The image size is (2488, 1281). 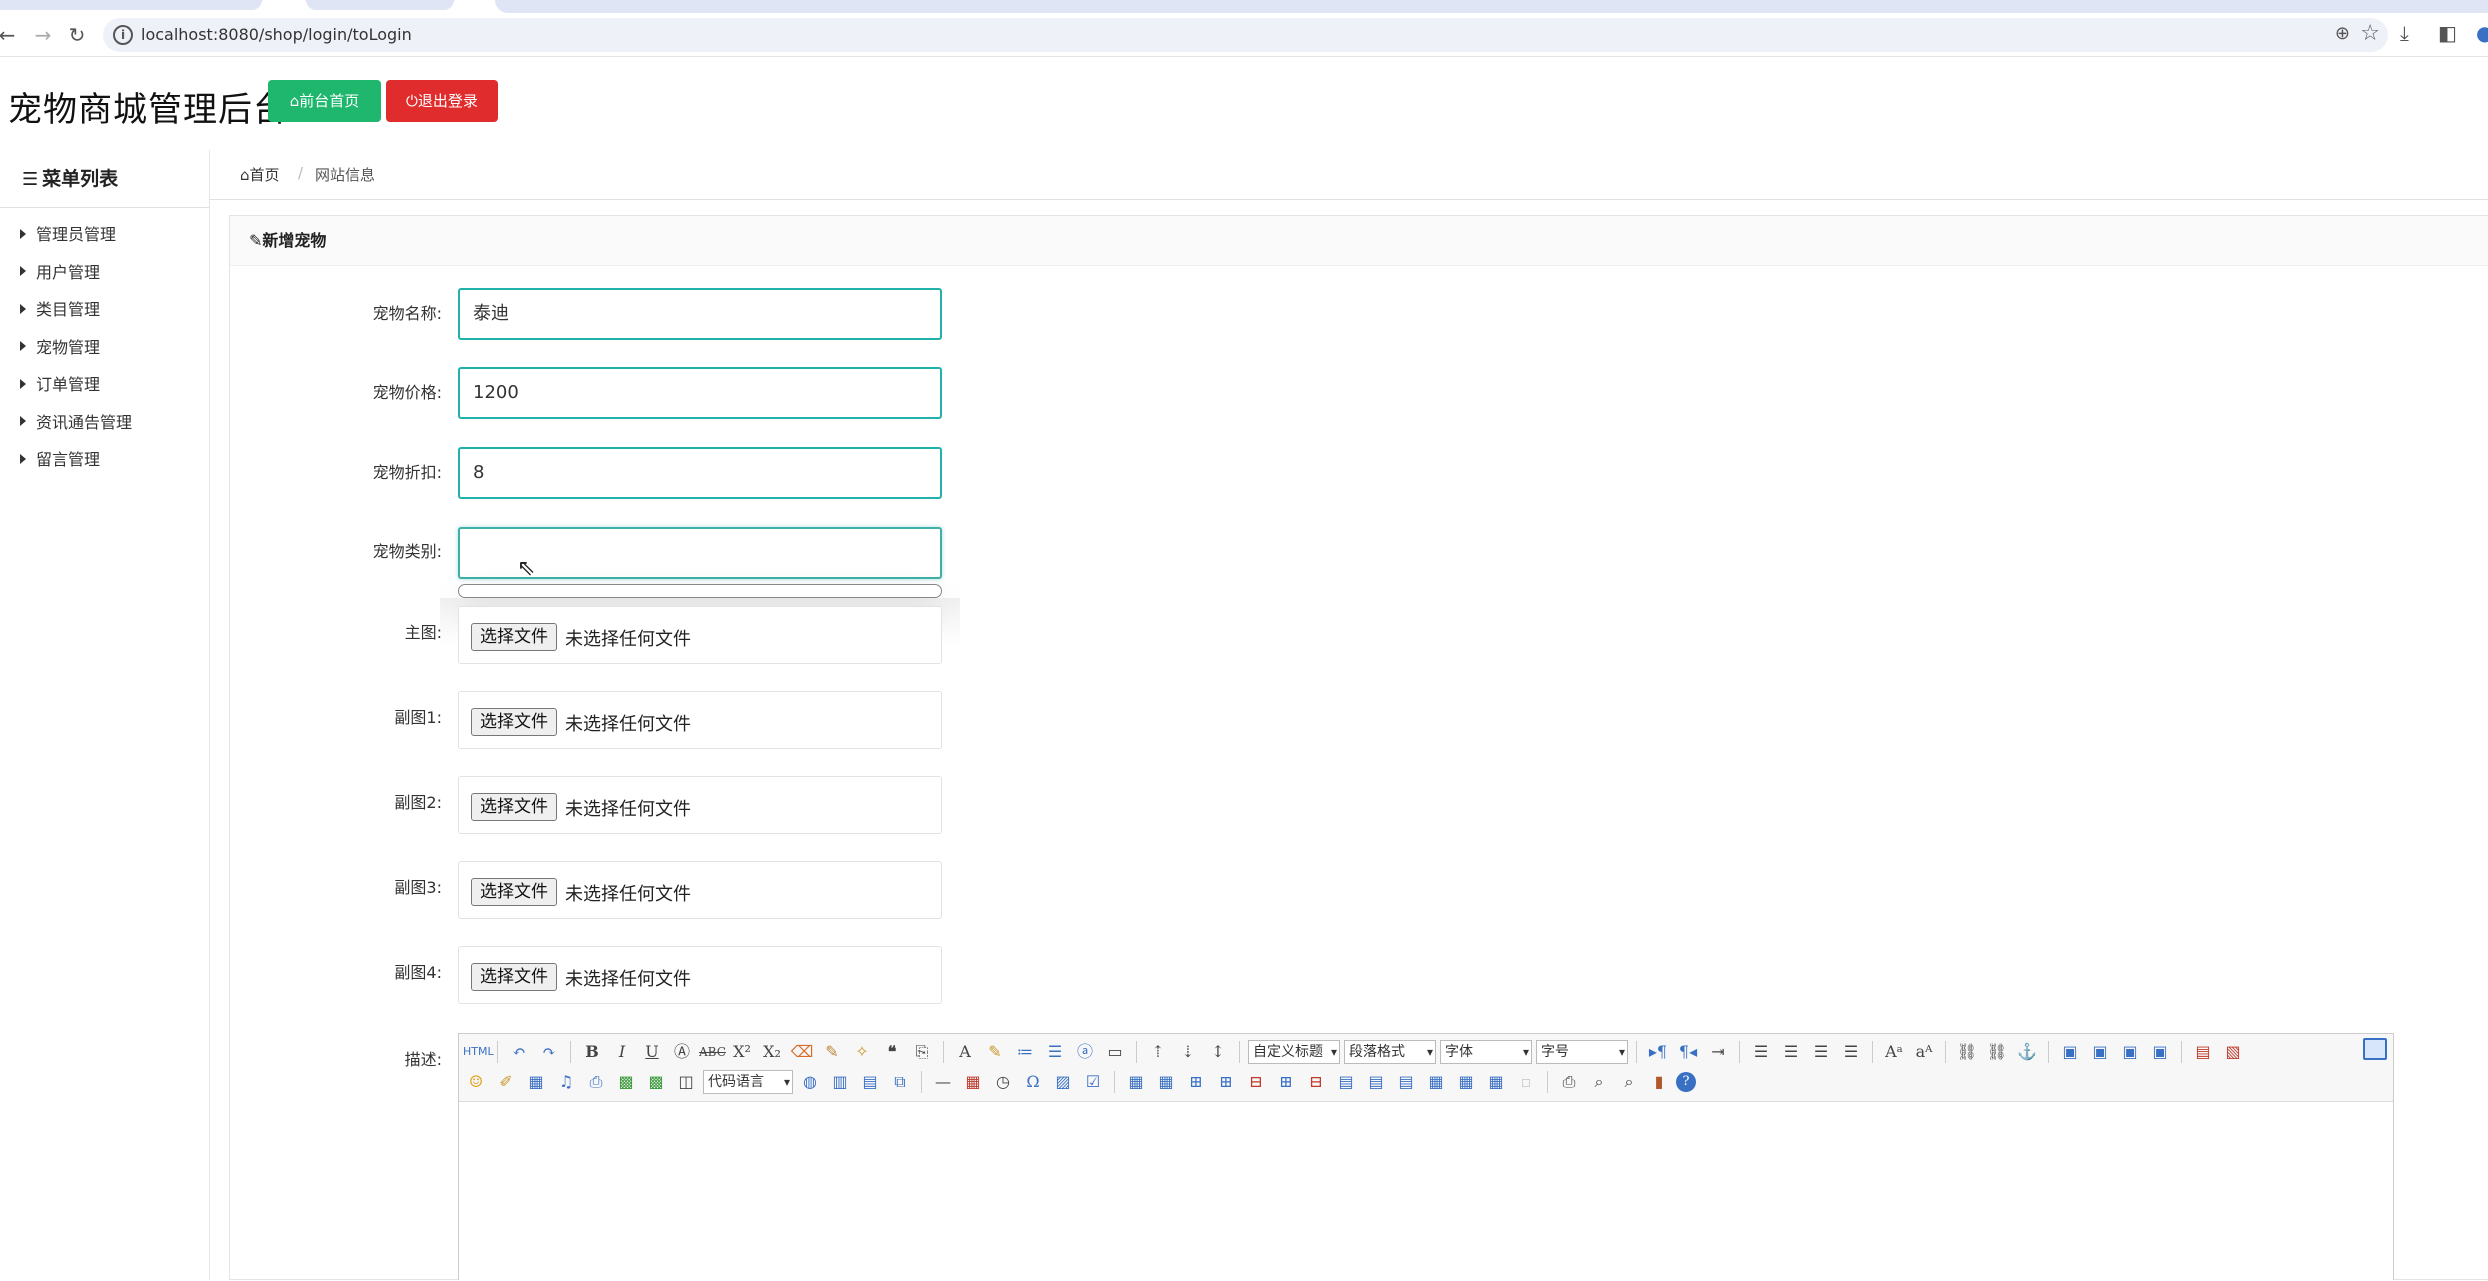 What do you see at coordinates (1406, 1082) in the screenshot?
I see `merge-down-icon: ▤` at bounding box center [1406, 1082].